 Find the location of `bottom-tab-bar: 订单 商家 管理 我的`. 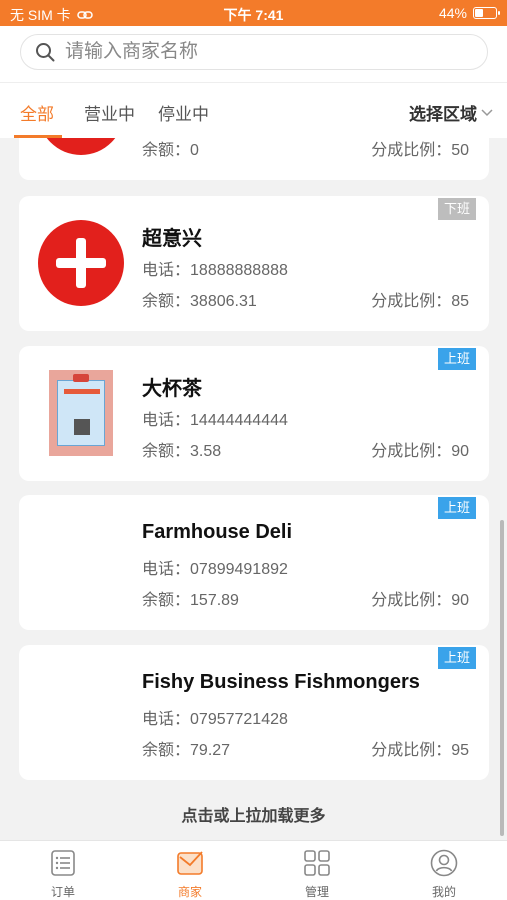

bottom-tab-bar: 订单 商家 管理 我的 is located at coordinates (253, 870).